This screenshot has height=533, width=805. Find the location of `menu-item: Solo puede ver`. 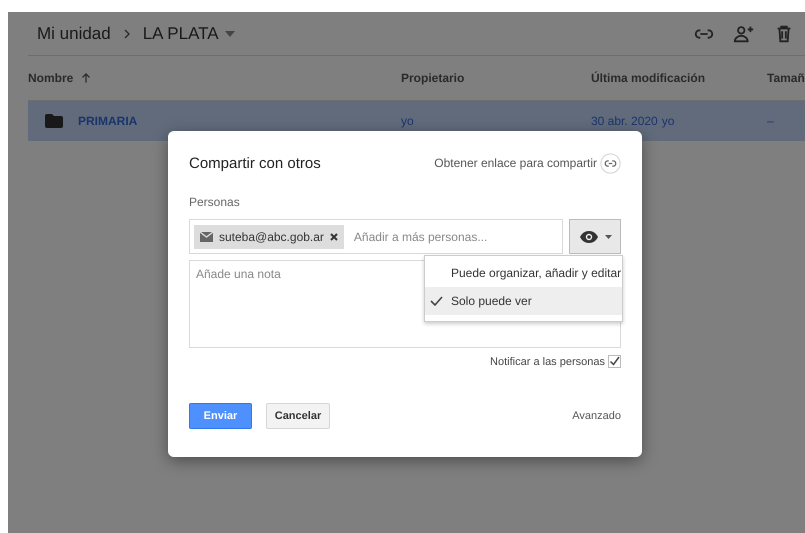

menu-item: Solo puede ver is located at coordinates (523, 301).